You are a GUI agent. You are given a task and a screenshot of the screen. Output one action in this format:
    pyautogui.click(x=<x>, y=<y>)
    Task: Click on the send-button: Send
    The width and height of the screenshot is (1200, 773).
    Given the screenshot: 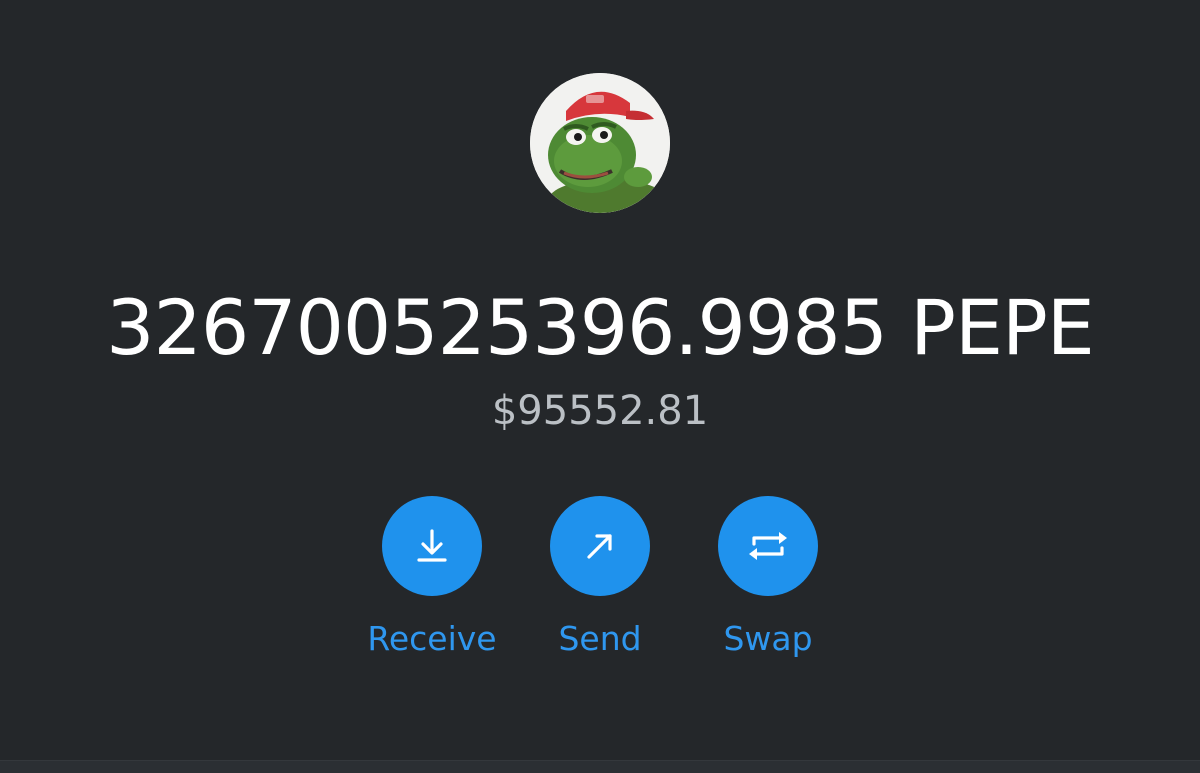 What is the action you would take?
    pyautogui.click(x=600, y=586)
    